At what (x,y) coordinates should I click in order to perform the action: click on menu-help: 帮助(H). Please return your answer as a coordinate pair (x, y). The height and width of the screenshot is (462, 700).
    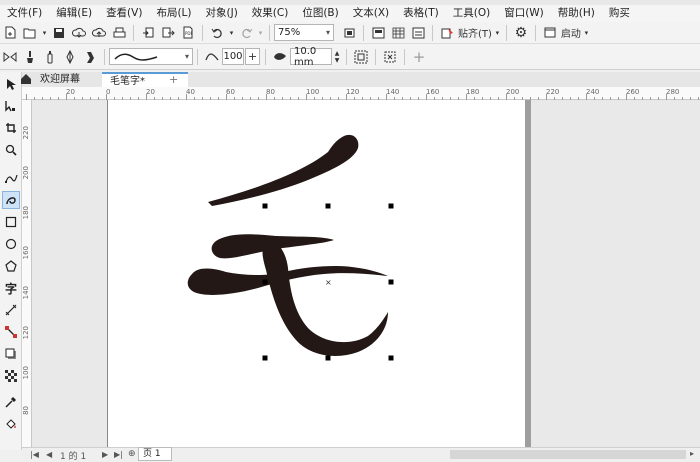
    Looking at the image, I should click on (576, 13).